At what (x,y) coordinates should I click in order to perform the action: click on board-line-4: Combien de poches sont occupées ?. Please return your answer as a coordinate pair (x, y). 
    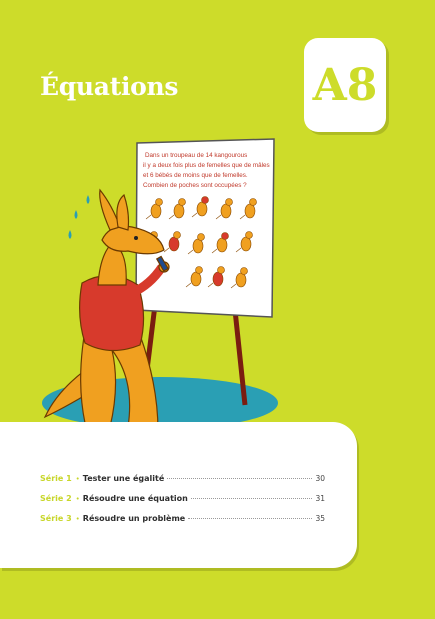
    Looking at the image, I should click on (195, 185).